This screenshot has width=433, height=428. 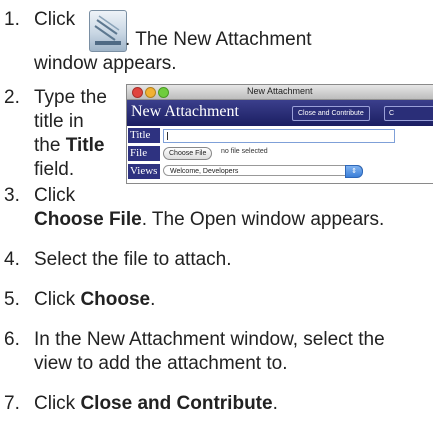 What do you see at coordinates (263, 171) in the screenshot?
I see `views-select: Welcome, Developers ⇕` at bounding box center [263, 171].